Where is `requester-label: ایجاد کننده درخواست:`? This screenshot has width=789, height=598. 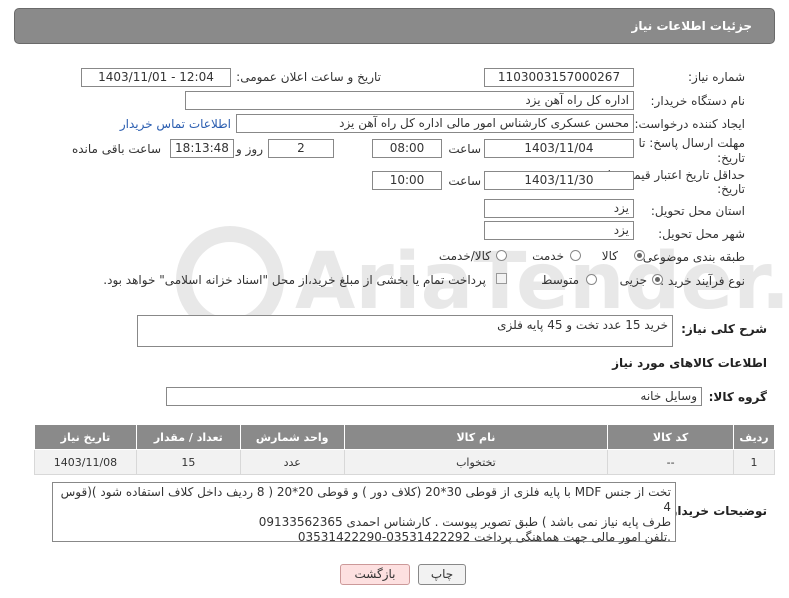 requester-label: ایجاد کننده درخواست: is located at coordinates (689, 124).